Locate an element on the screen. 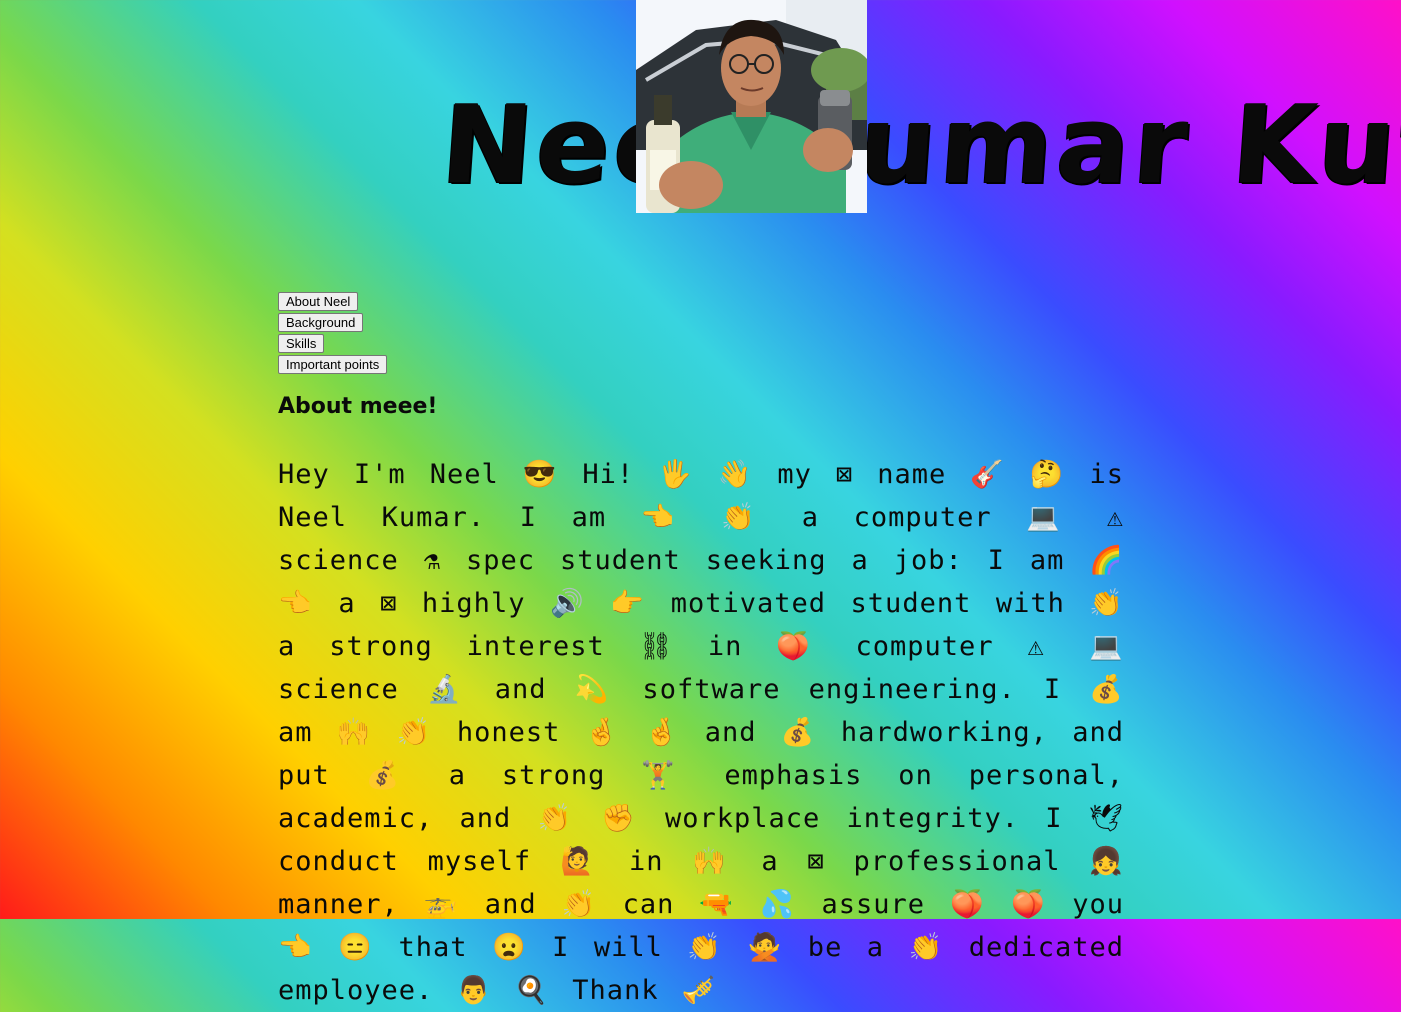  background-button: Background is located at coordinates (321, 322).